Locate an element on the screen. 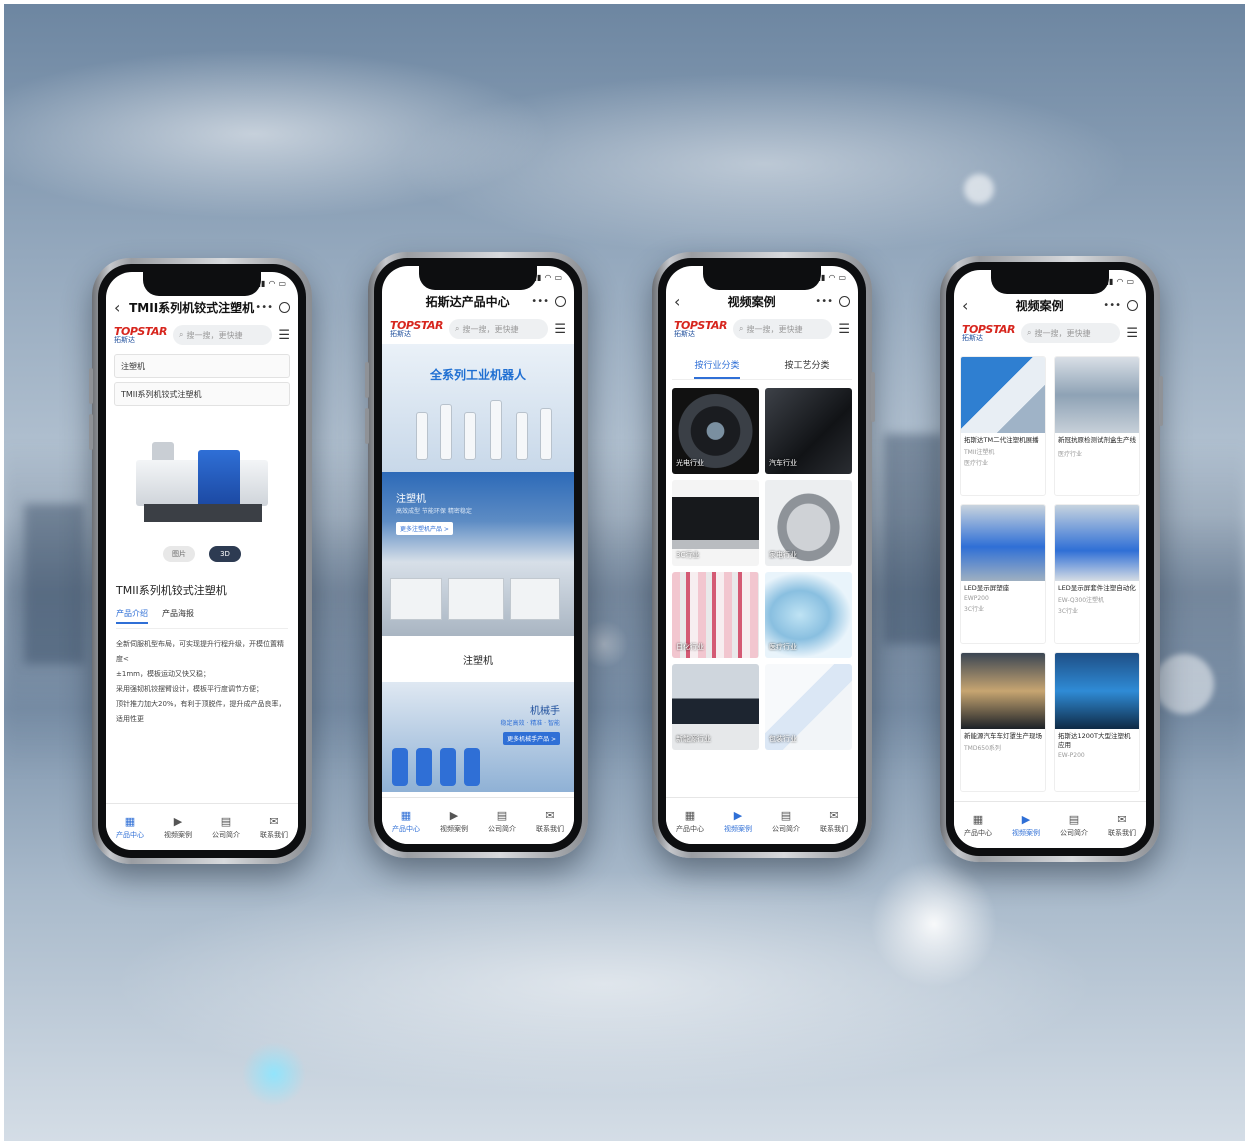  injection-machine-image is located at coordinates (202, 480).